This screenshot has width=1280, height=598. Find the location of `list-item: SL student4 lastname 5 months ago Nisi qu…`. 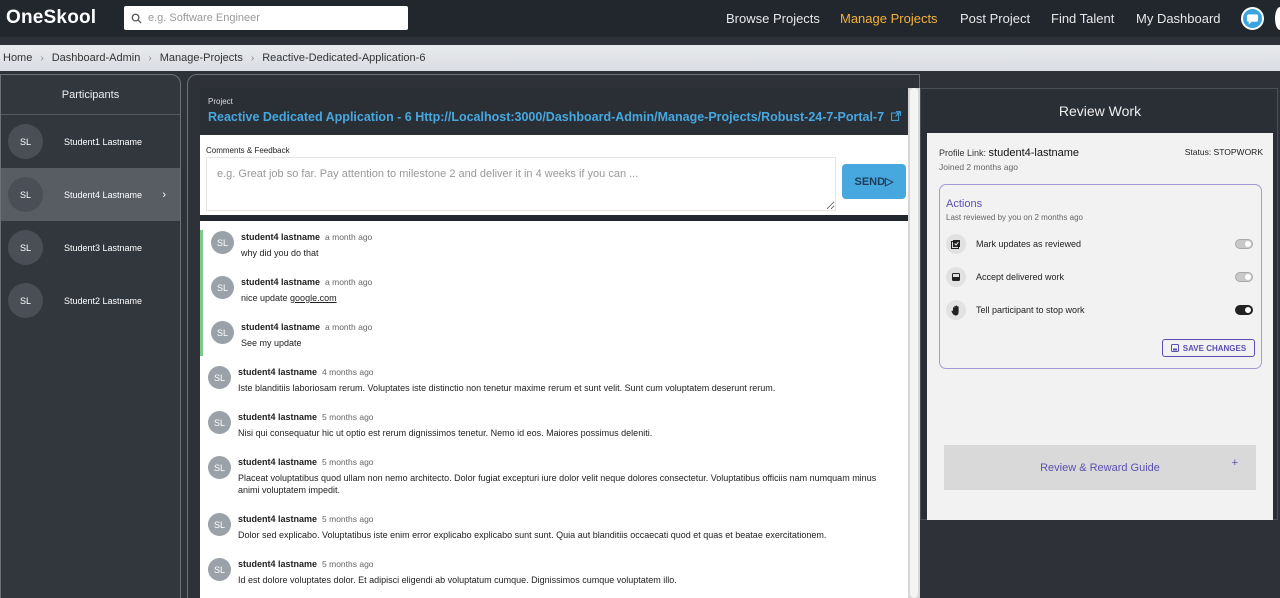

list-item: SL student4 lastname 5 months ago Nisi qu… is located at coordinates (548, 425).